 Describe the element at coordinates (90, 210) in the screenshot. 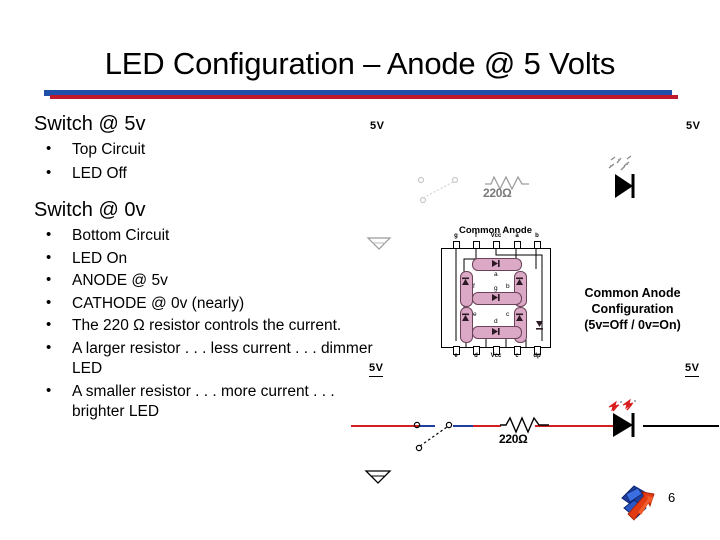

I see `heading-switch-0v: Switch @ 0v` at that location.